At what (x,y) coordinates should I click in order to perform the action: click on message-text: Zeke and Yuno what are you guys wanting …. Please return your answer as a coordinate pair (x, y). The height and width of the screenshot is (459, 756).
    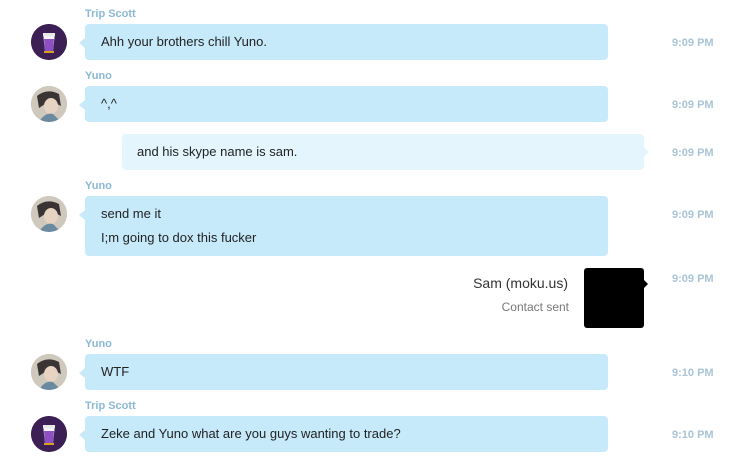
    Looking at the image, I should click on (251, 433).